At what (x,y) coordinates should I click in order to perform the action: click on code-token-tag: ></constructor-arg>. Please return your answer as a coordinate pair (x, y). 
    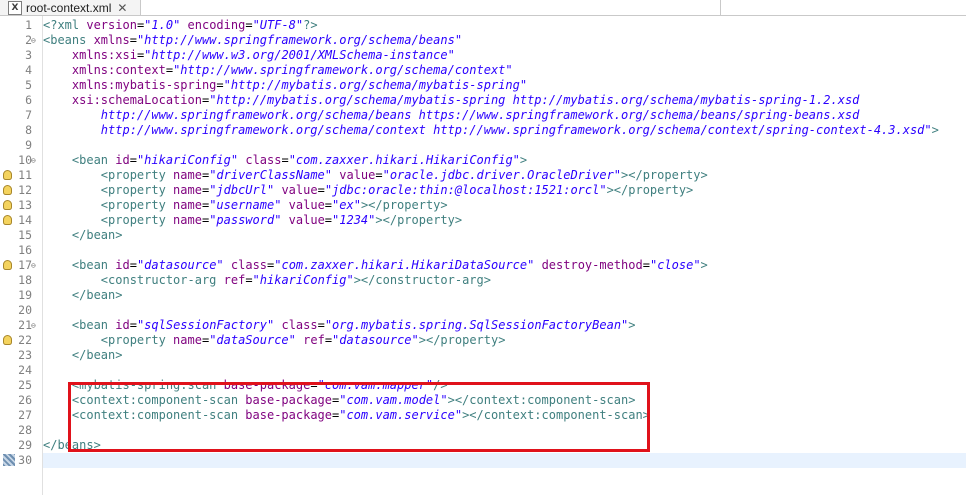
    Looking at the image, I should click on (422, 280).